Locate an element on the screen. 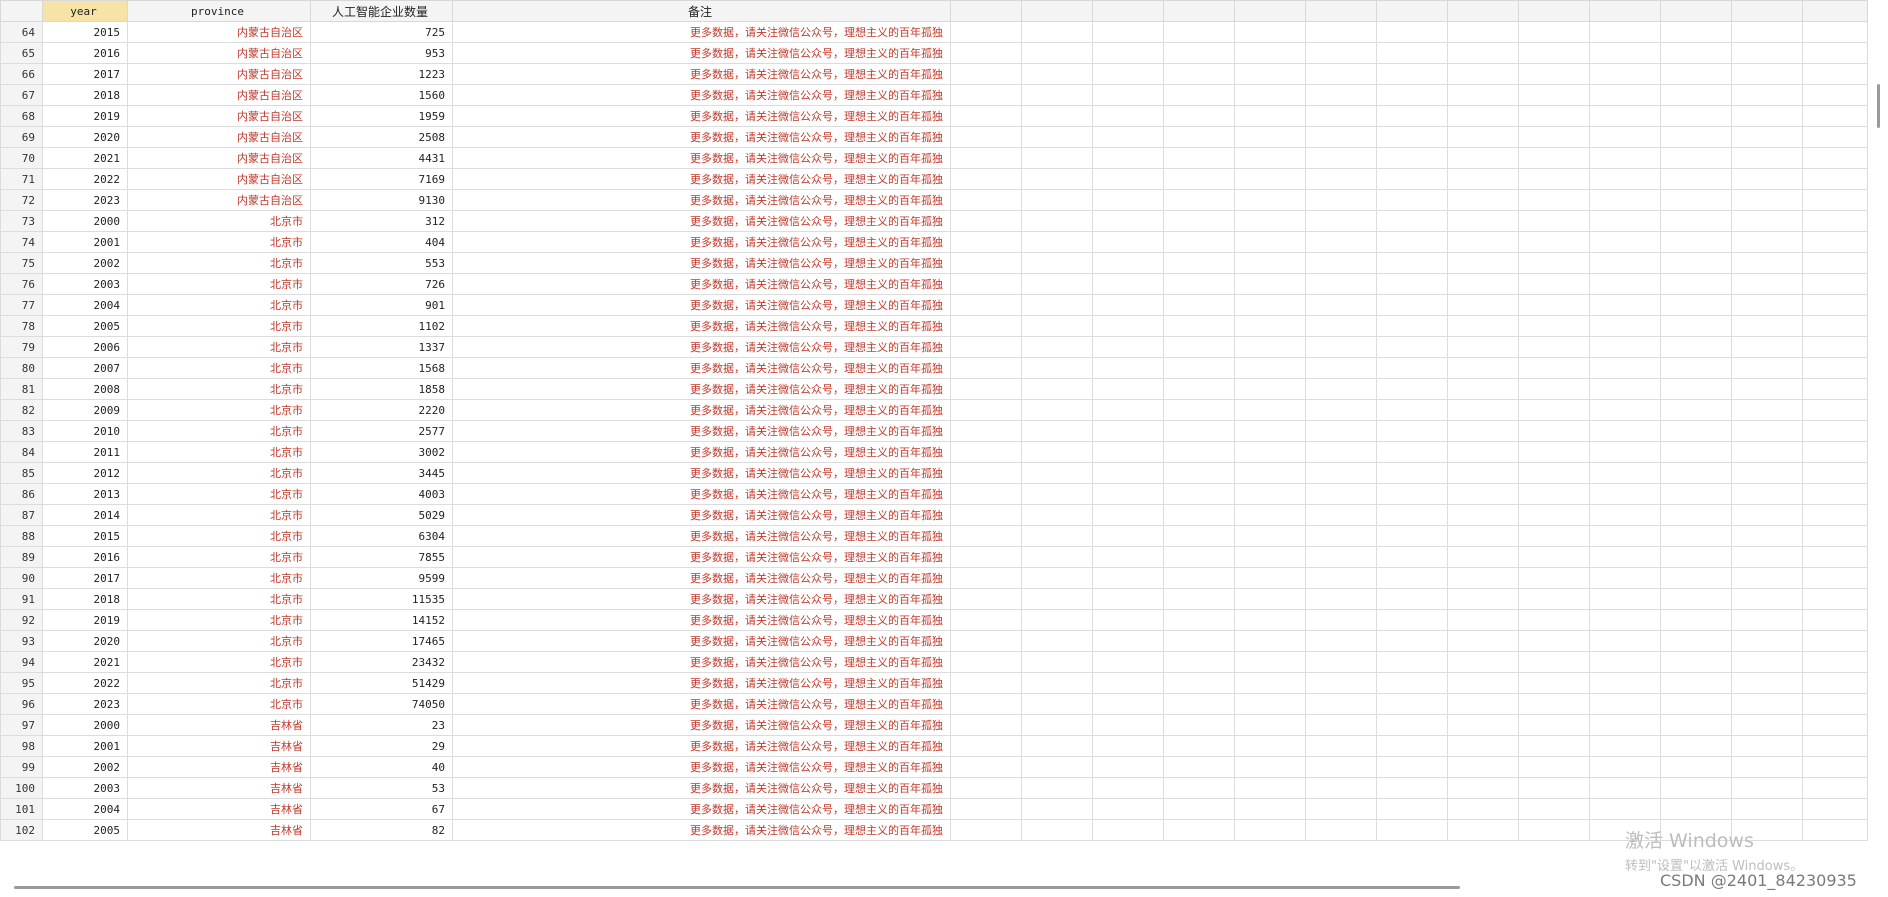  table-row: 70 2021 内蒙古自治区 4431 更多数据，请关注微信公众号，理想主义的百年孤独 is located at coordinates (934, 158).